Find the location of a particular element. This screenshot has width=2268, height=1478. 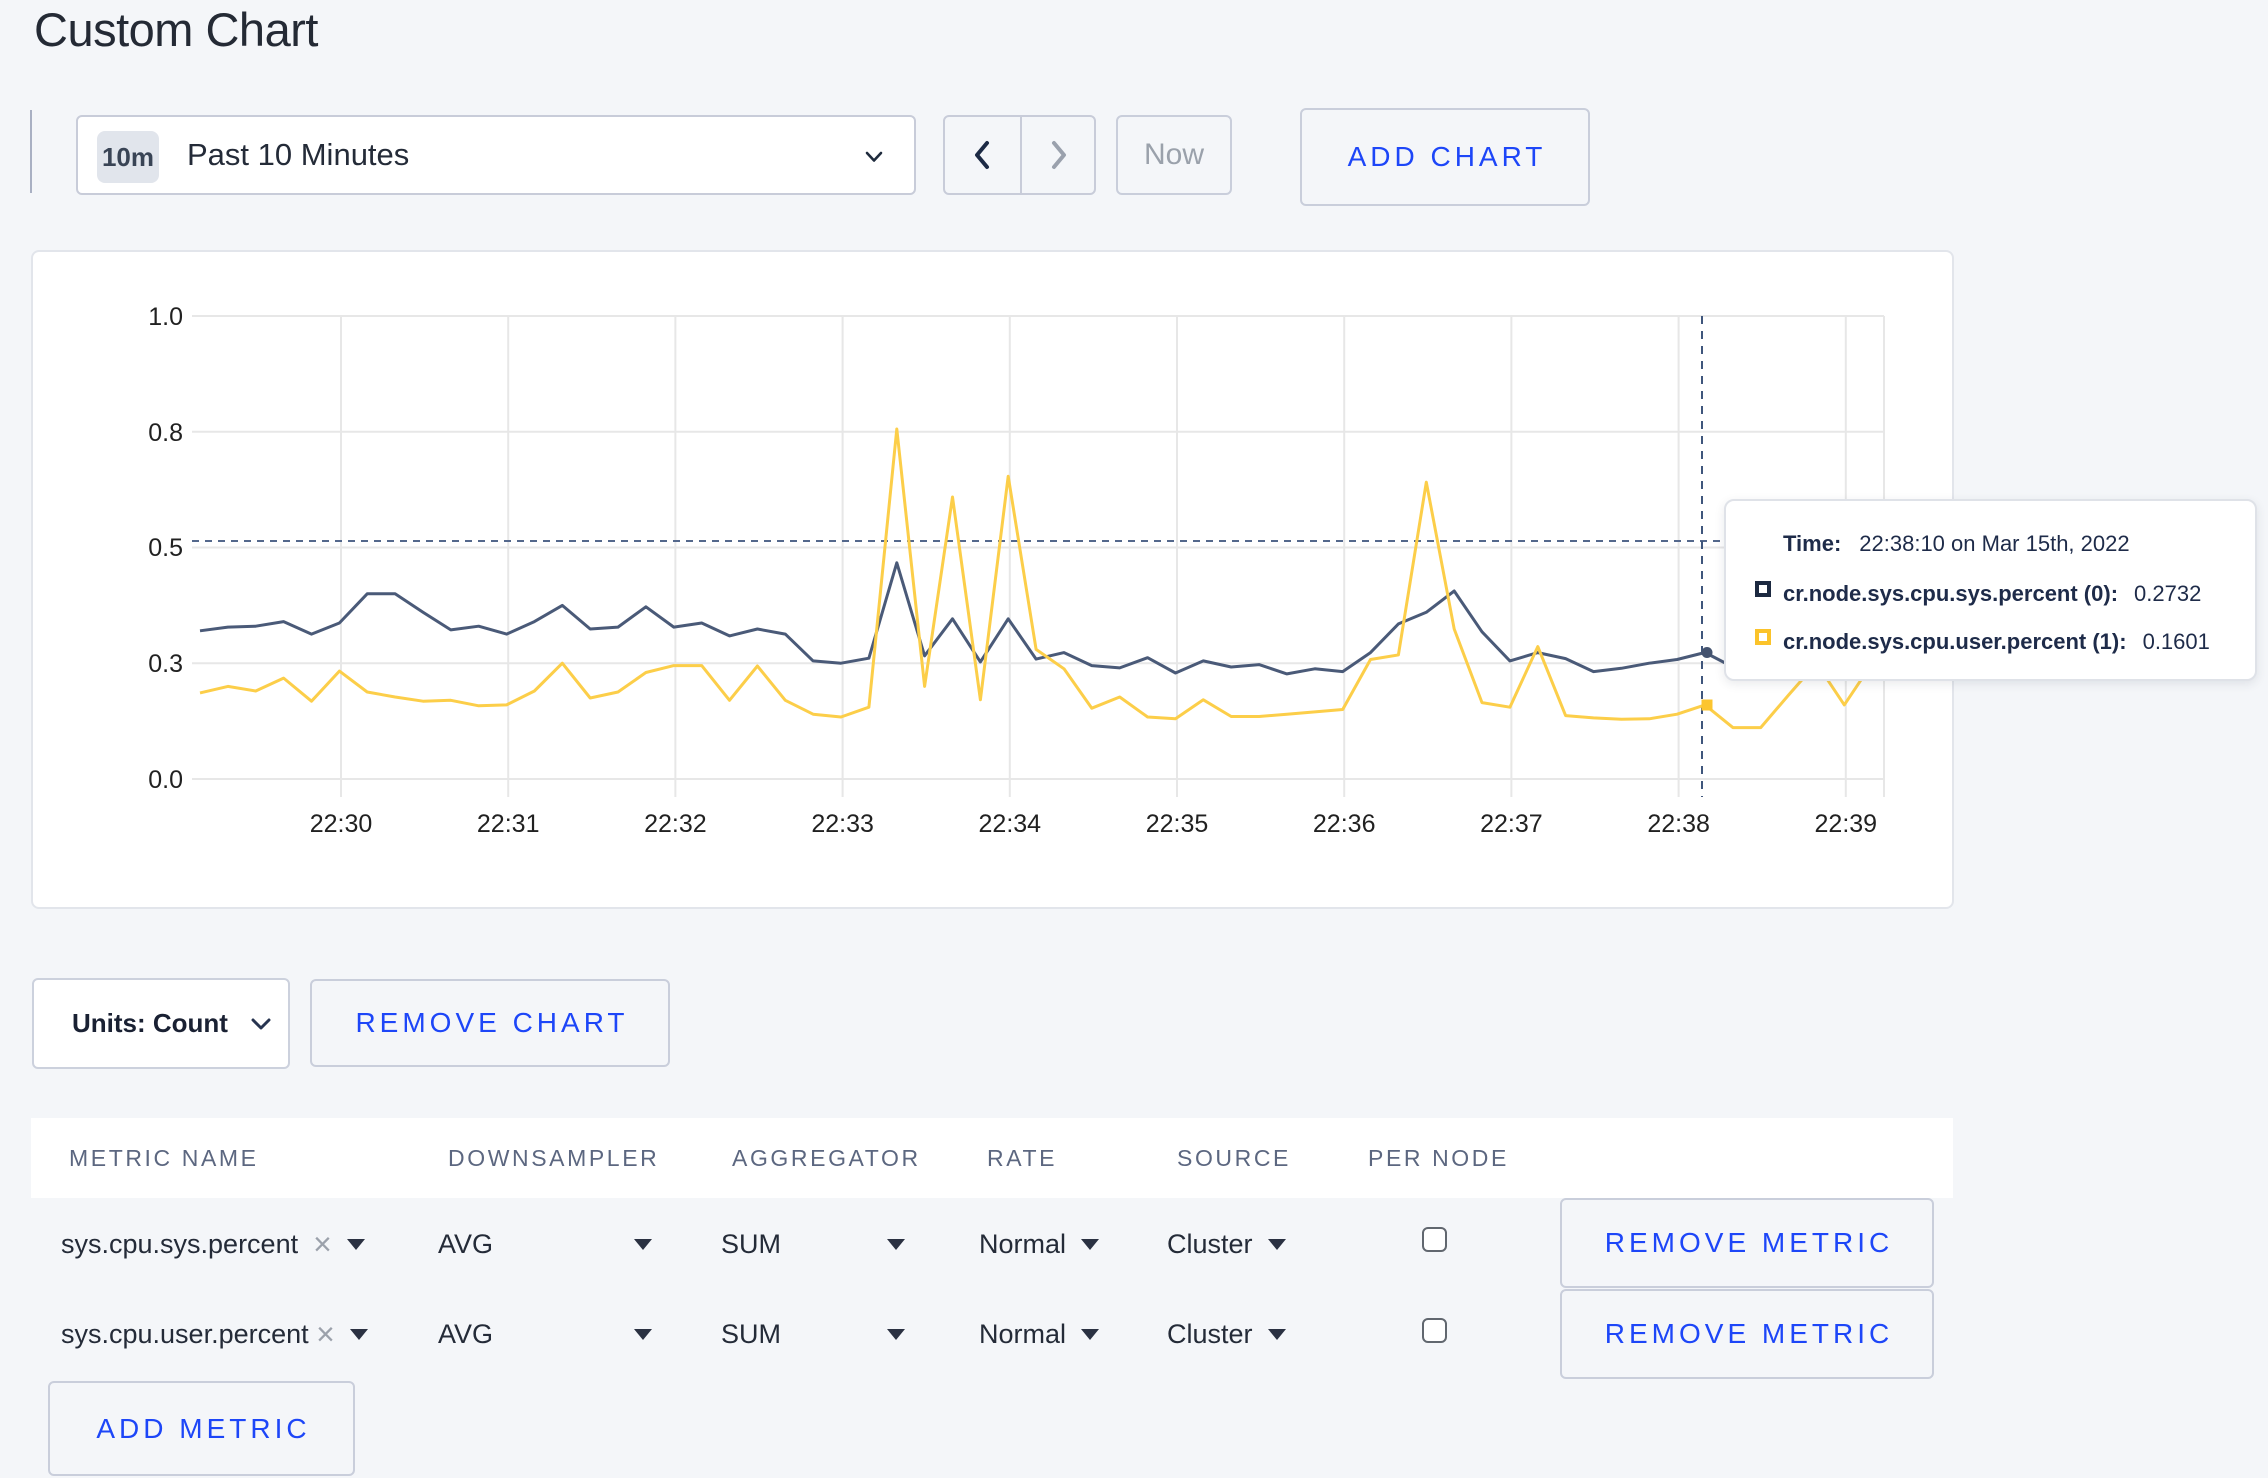

svg-text: 22:36 is located at coordinates (1344, 824).